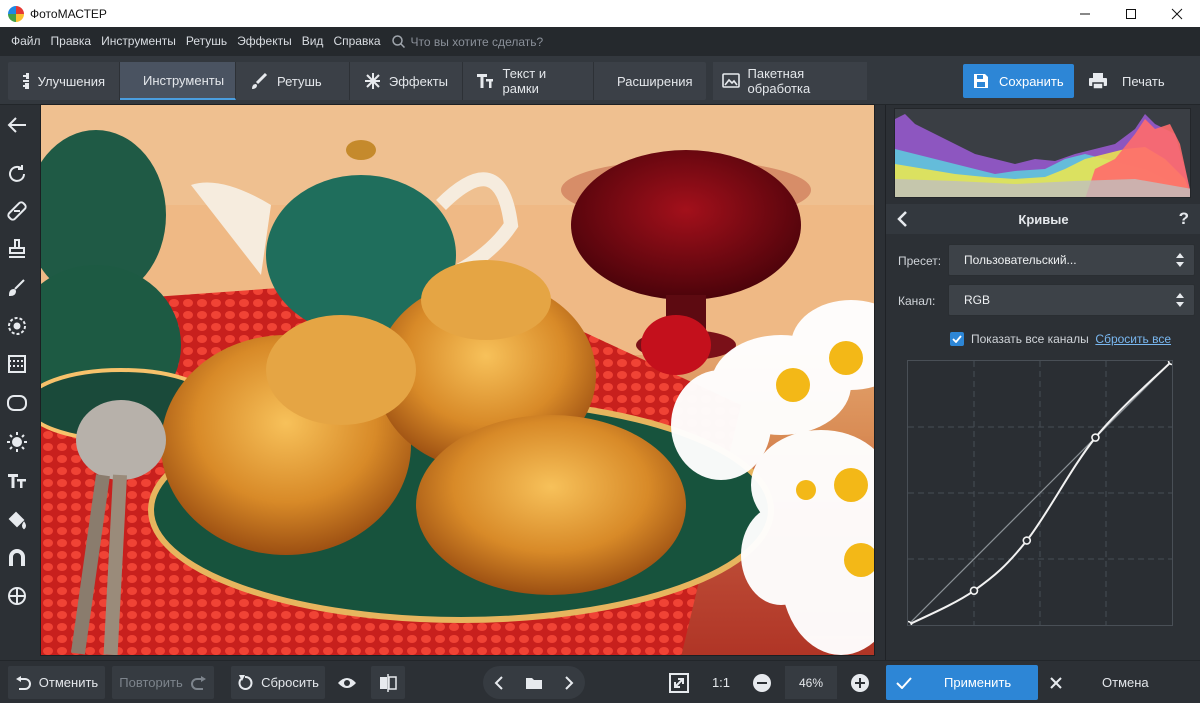  I want to click on folder-icon, so click(534, 683).